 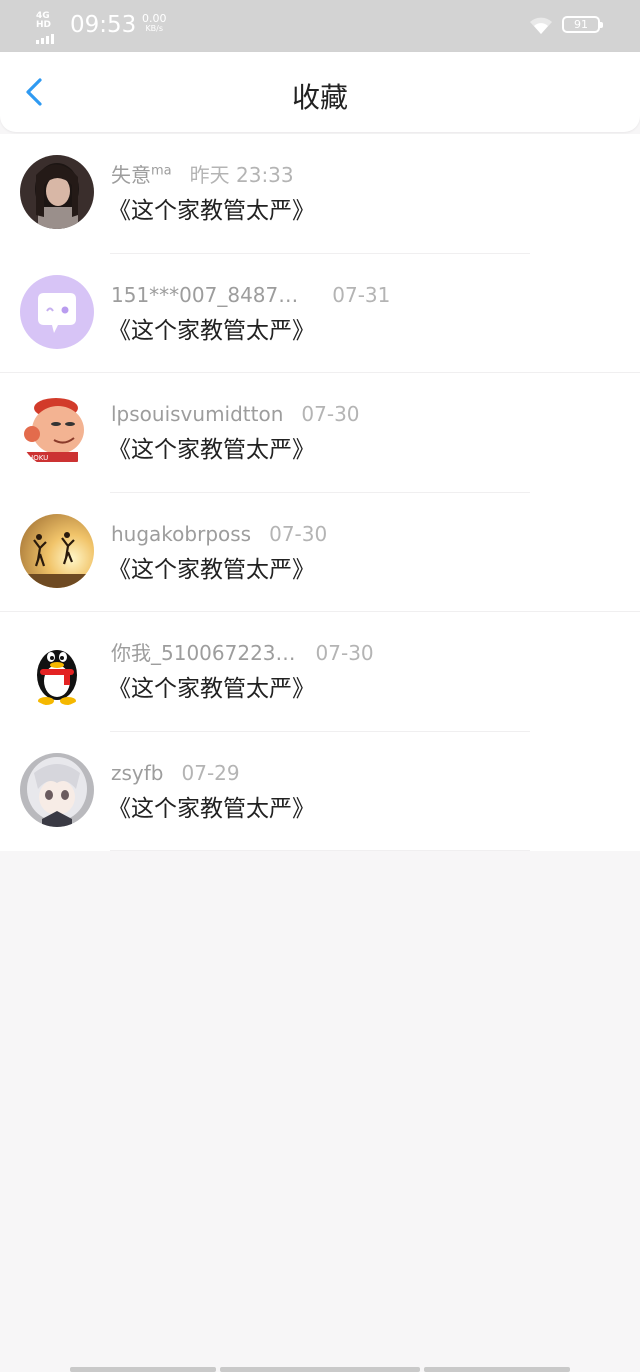 What do you see at coordinates (38, 458) in the screenshot?
I see `svg-text: HOKU` at bounding box center [38, 458].